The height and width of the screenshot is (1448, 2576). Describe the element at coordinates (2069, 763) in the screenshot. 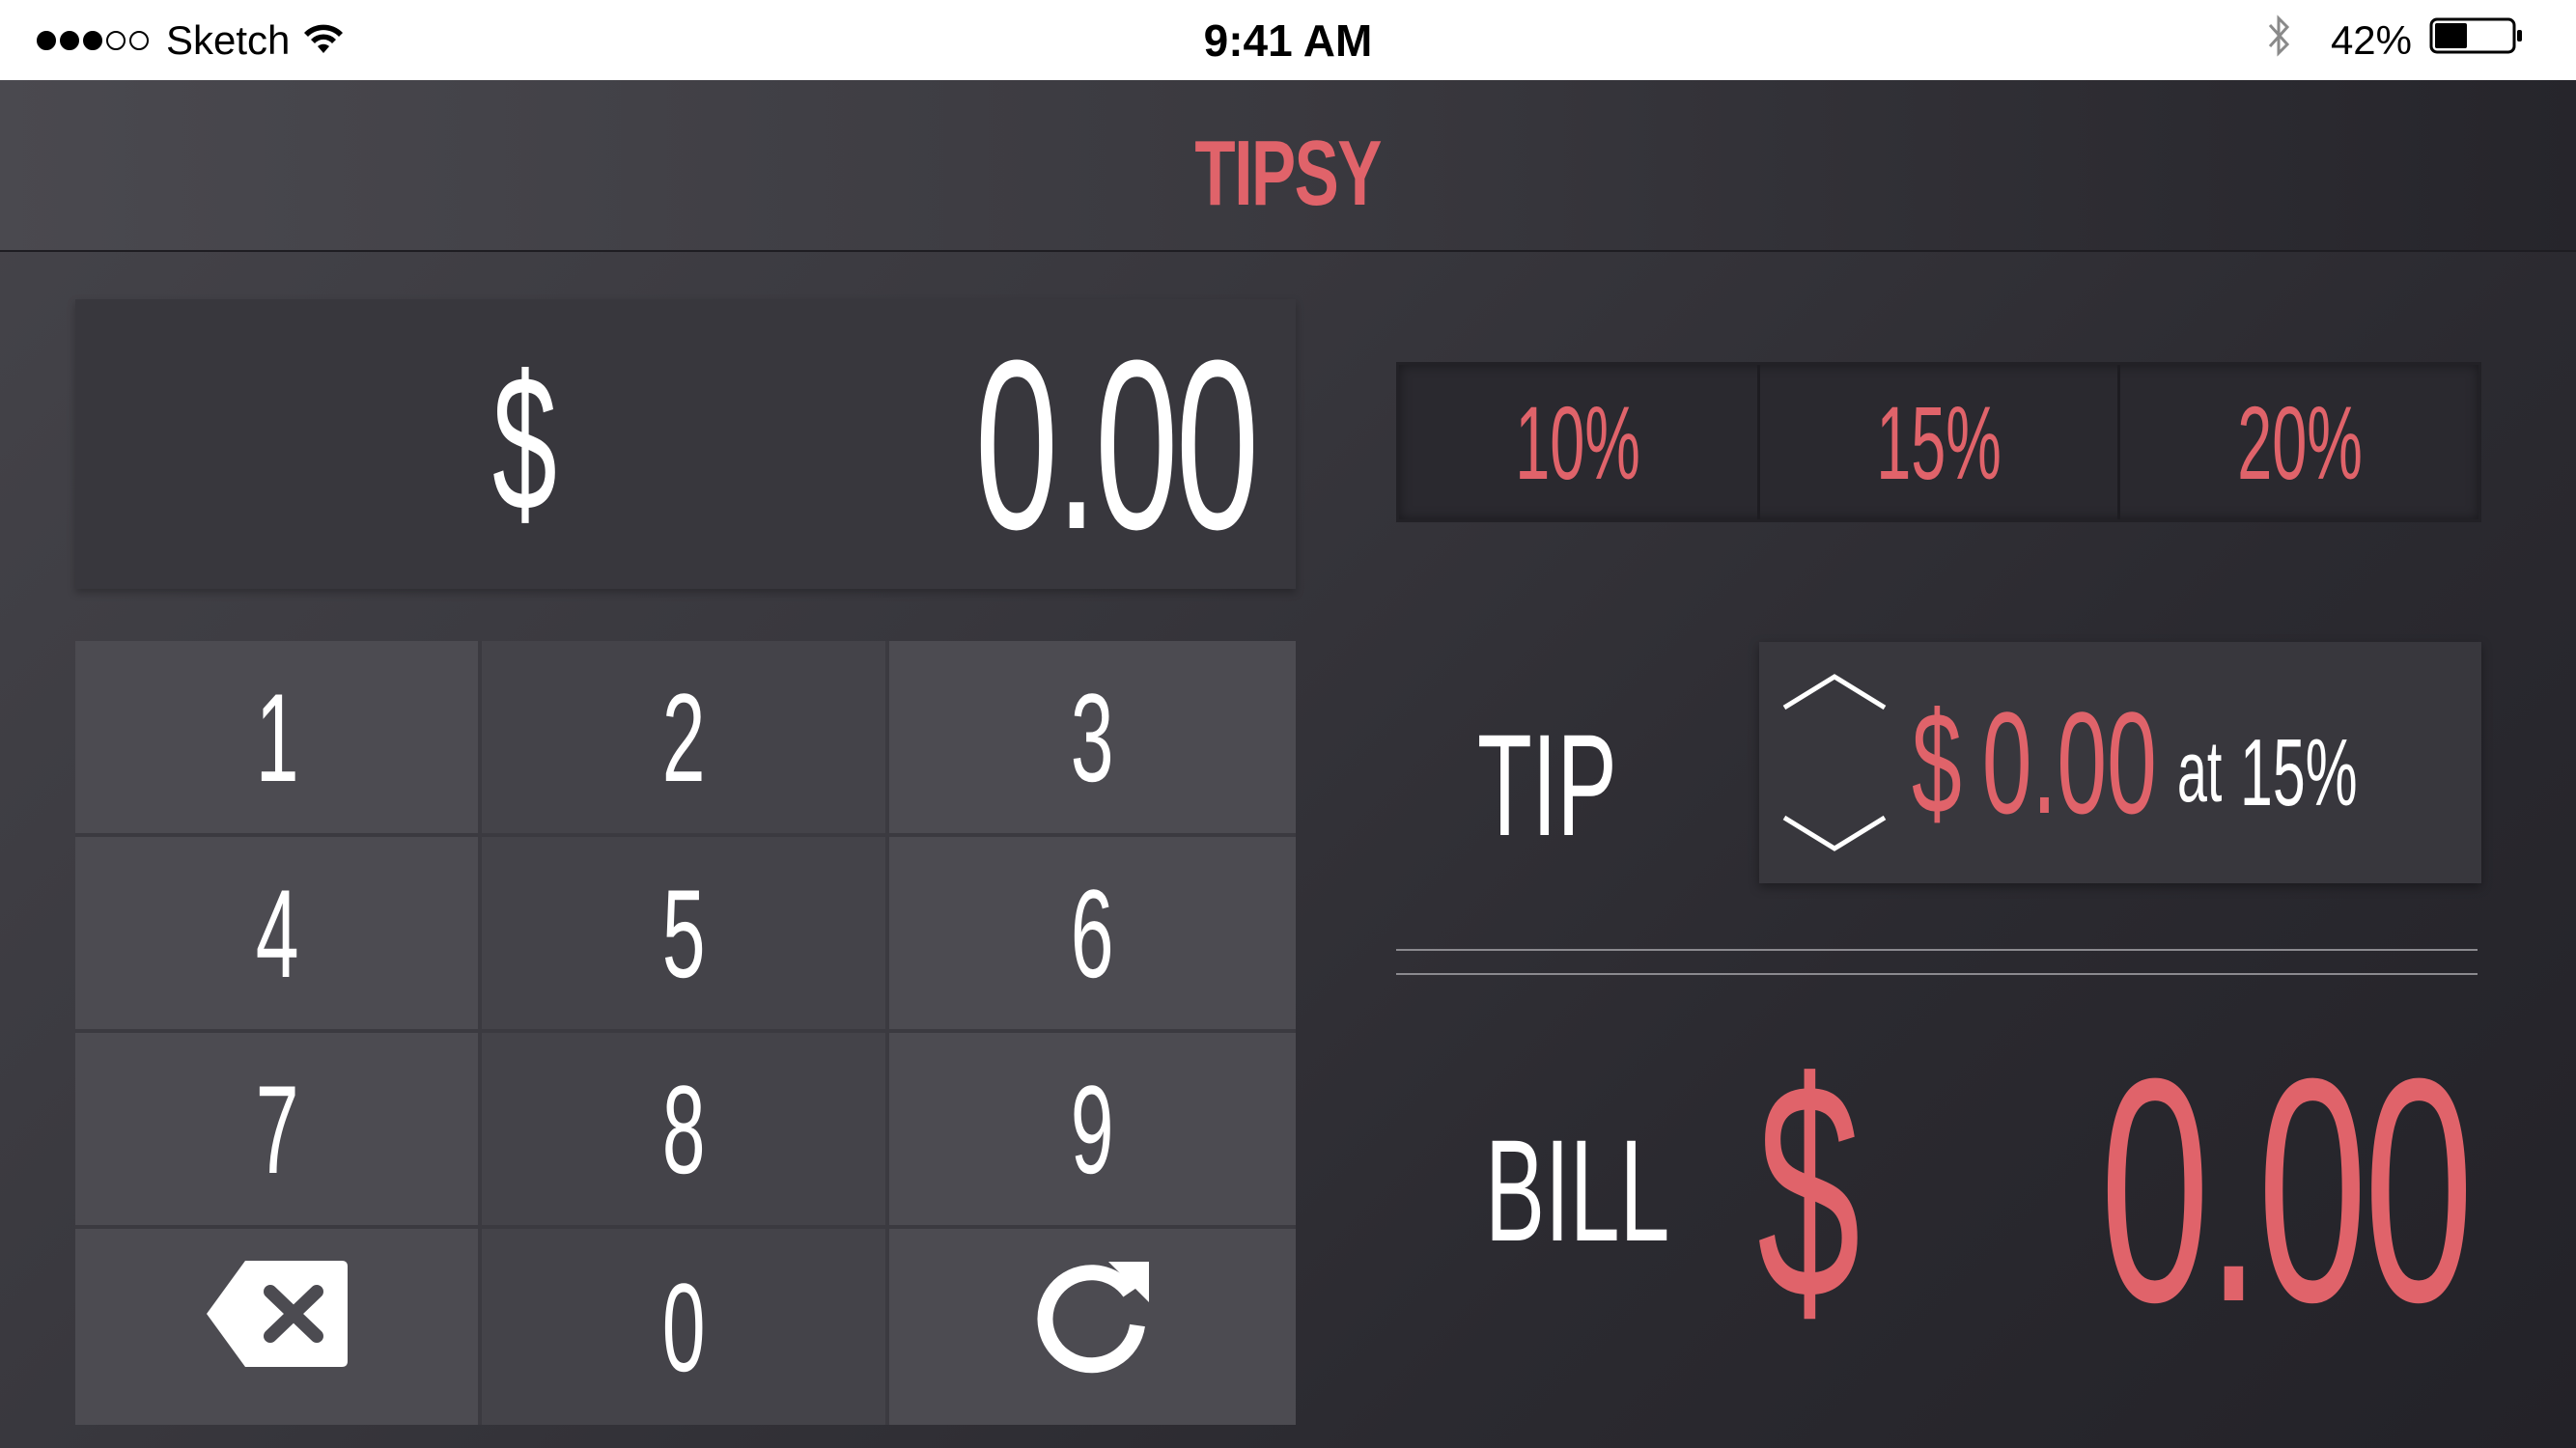

I see `tip-amount: 0.00` at that location.